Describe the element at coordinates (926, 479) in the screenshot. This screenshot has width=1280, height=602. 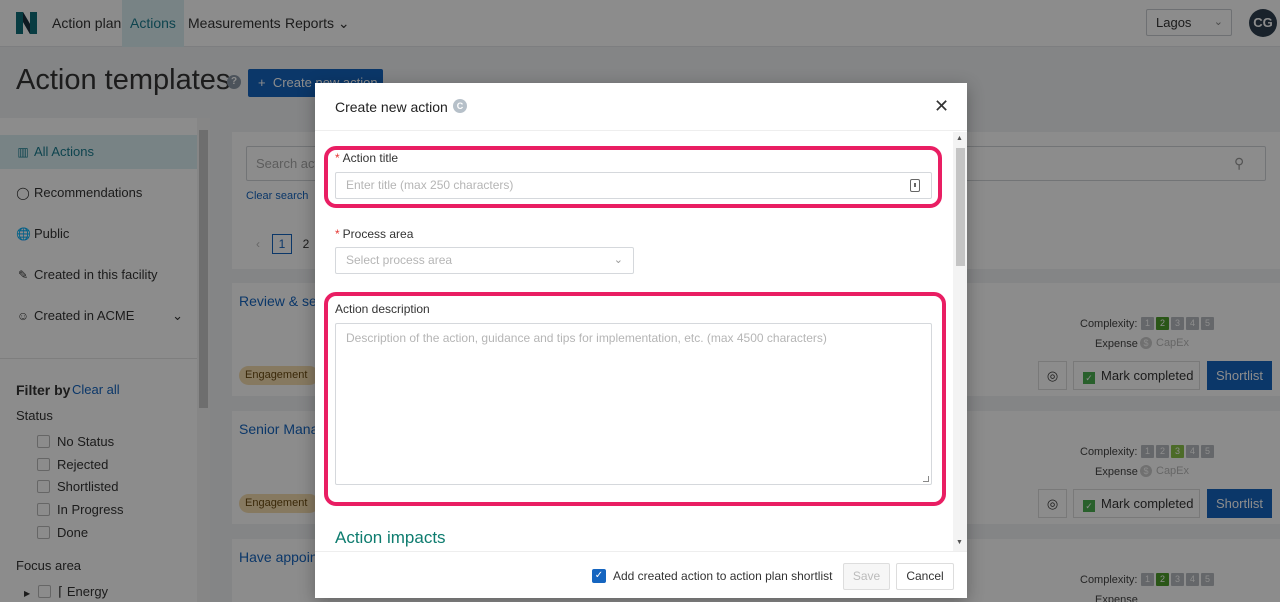
I see `resize-handle-icon` at that location.